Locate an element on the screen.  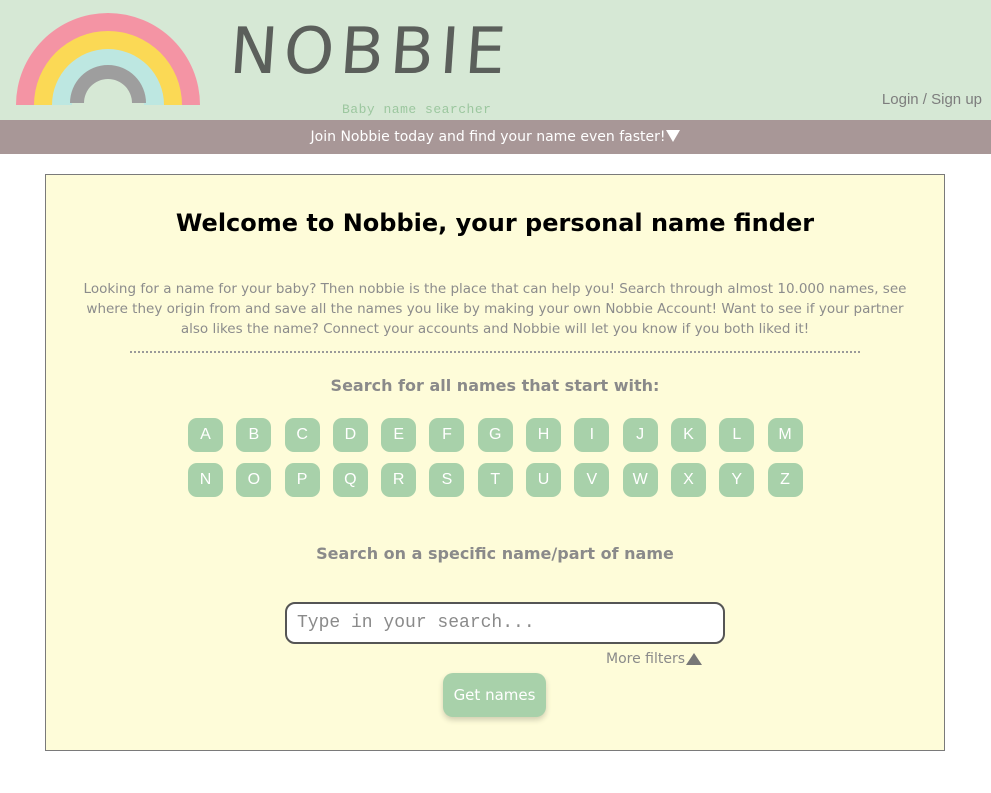
logo-tagline: Baby name searcher is located at coordinates (417, 109).